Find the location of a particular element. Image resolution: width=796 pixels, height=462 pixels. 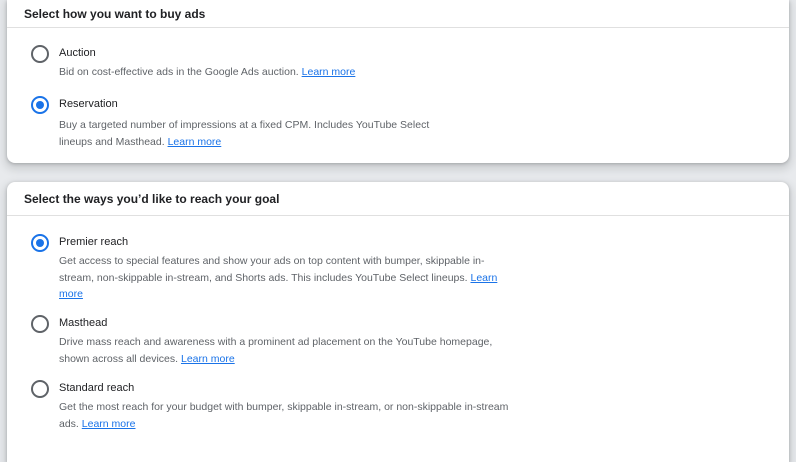

auction-label: Auction is located at coordinates (77, 53).